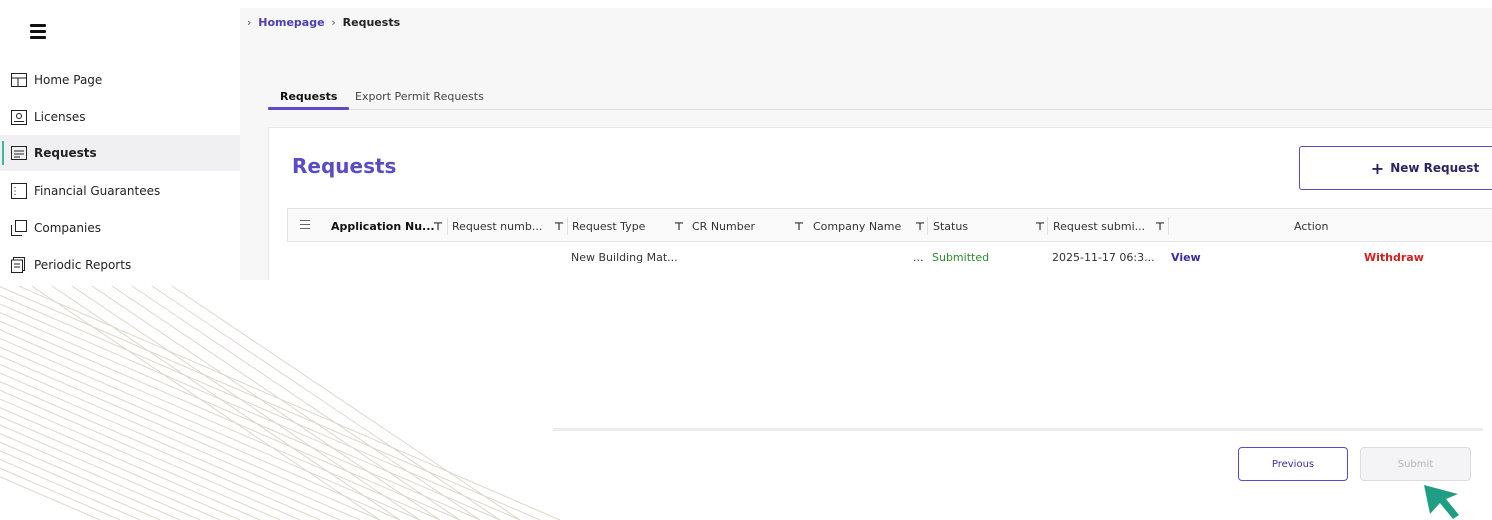  I want to click on sidebar-item-label: Periodic Reports, so click(83, 265).